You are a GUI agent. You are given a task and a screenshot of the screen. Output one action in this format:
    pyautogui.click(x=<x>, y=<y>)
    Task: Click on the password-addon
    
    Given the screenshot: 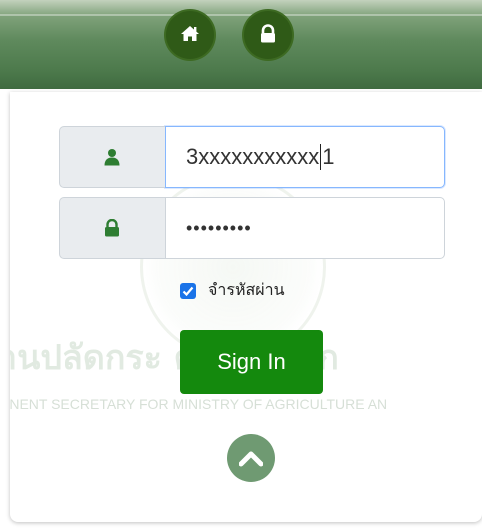 What is the action you would take?
    pyautogui.click(x=112, y=228)
    